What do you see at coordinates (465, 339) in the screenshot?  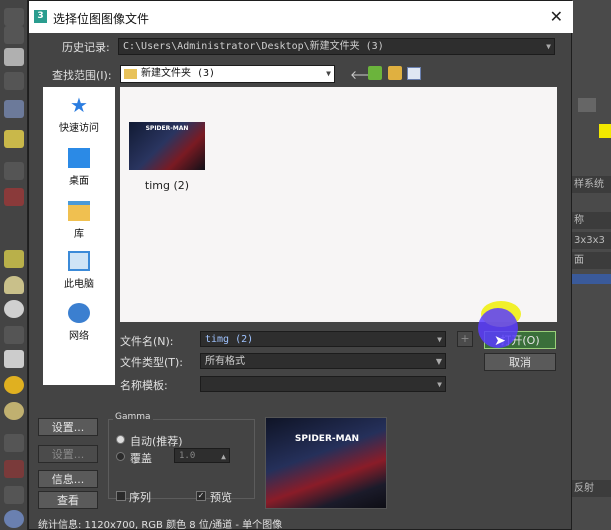 I see `plus-button: +` at bounding box center [465, 339].